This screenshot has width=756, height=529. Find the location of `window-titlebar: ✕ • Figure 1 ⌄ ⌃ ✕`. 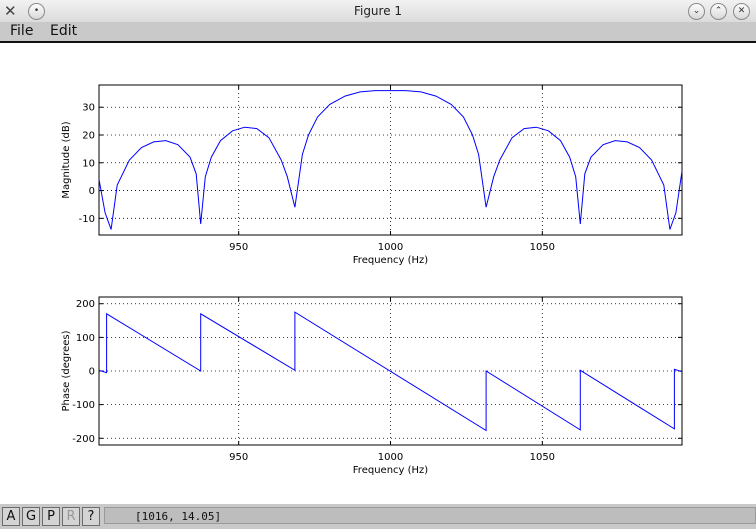

window-titlebar: ✕ • Figure 1 ⌄ ⌃ ✕ is located at coordinates (378, 11).